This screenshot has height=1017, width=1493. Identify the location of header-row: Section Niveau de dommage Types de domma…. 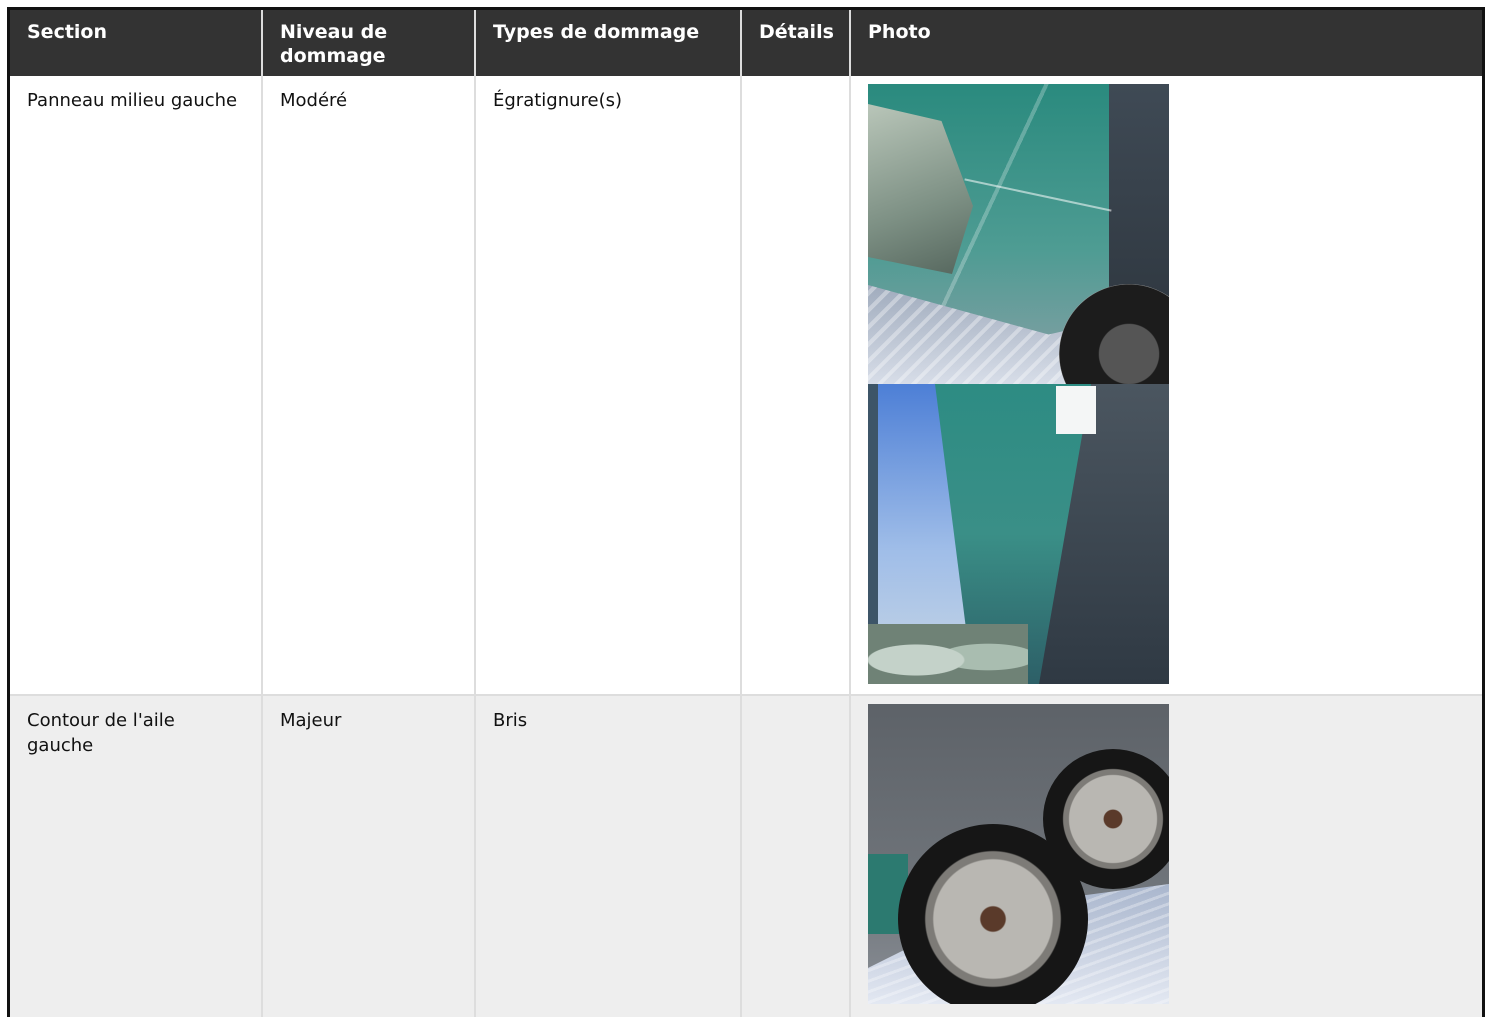
(746, 43).